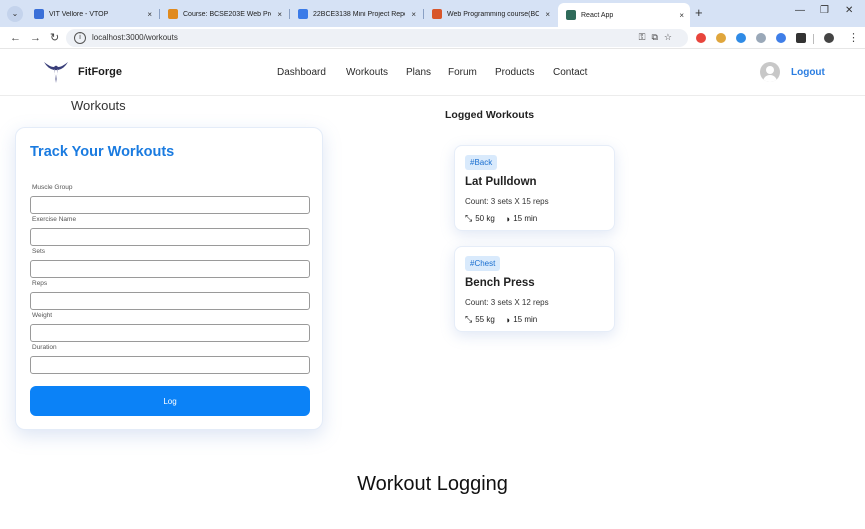 This screenshot has height=529, width=865. What do you see at coordinates (170, 301) in the screenshot?
I see `reps-input` at bounding box center [170, 301].